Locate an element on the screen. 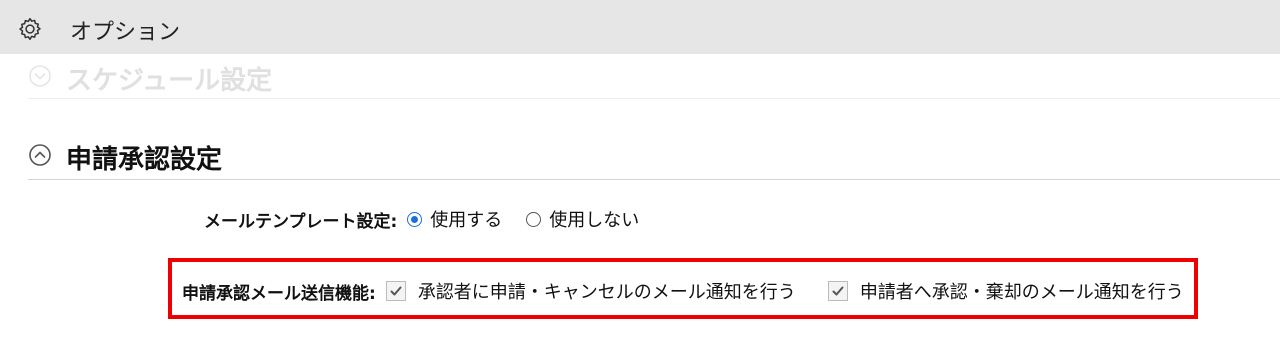 The height and width of the screenshot is (337, 1280). section-schedule-title: スケジュール設定 is located at coordinates (169, 81).